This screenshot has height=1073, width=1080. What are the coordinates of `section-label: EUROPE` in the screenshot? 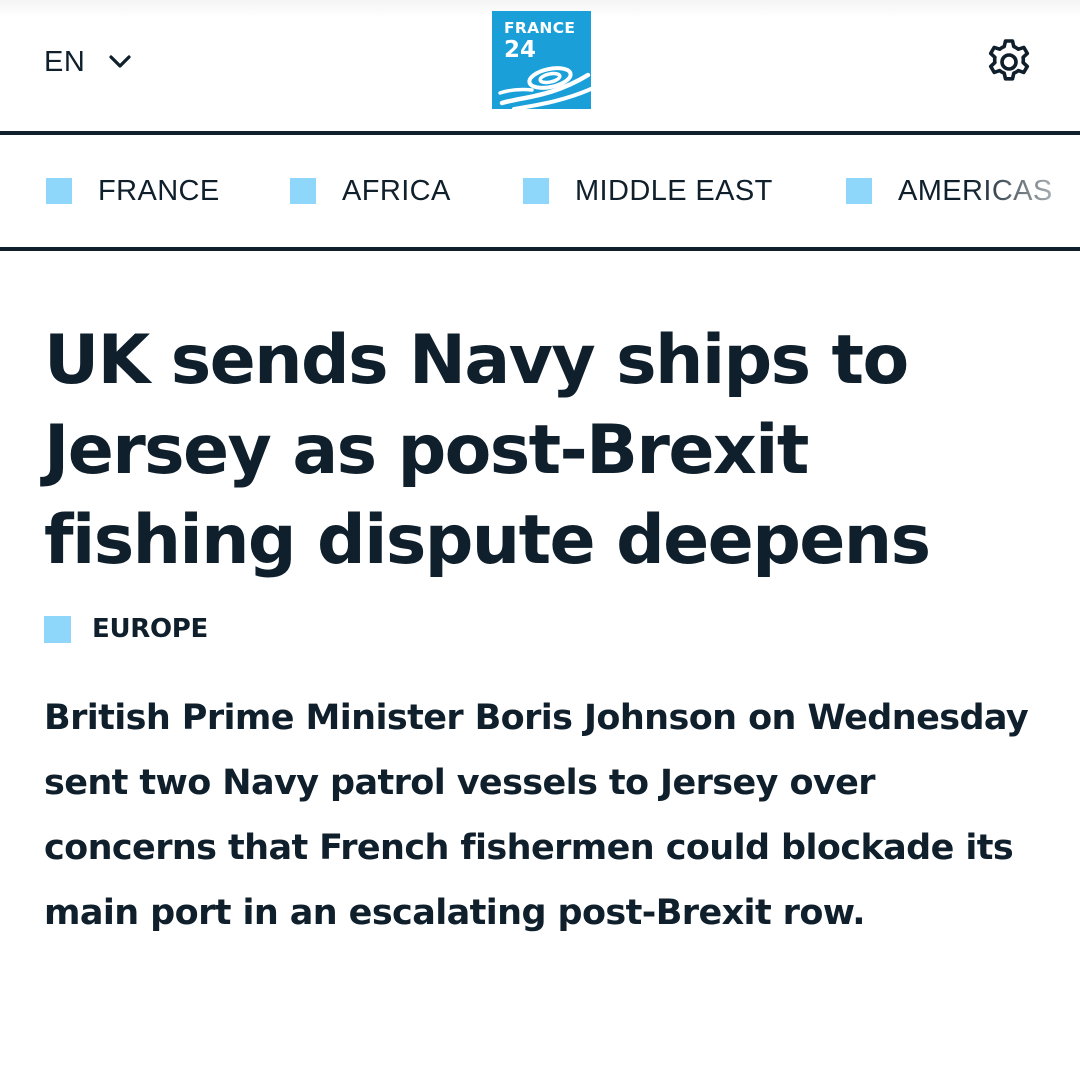 It's located at (150, 629).